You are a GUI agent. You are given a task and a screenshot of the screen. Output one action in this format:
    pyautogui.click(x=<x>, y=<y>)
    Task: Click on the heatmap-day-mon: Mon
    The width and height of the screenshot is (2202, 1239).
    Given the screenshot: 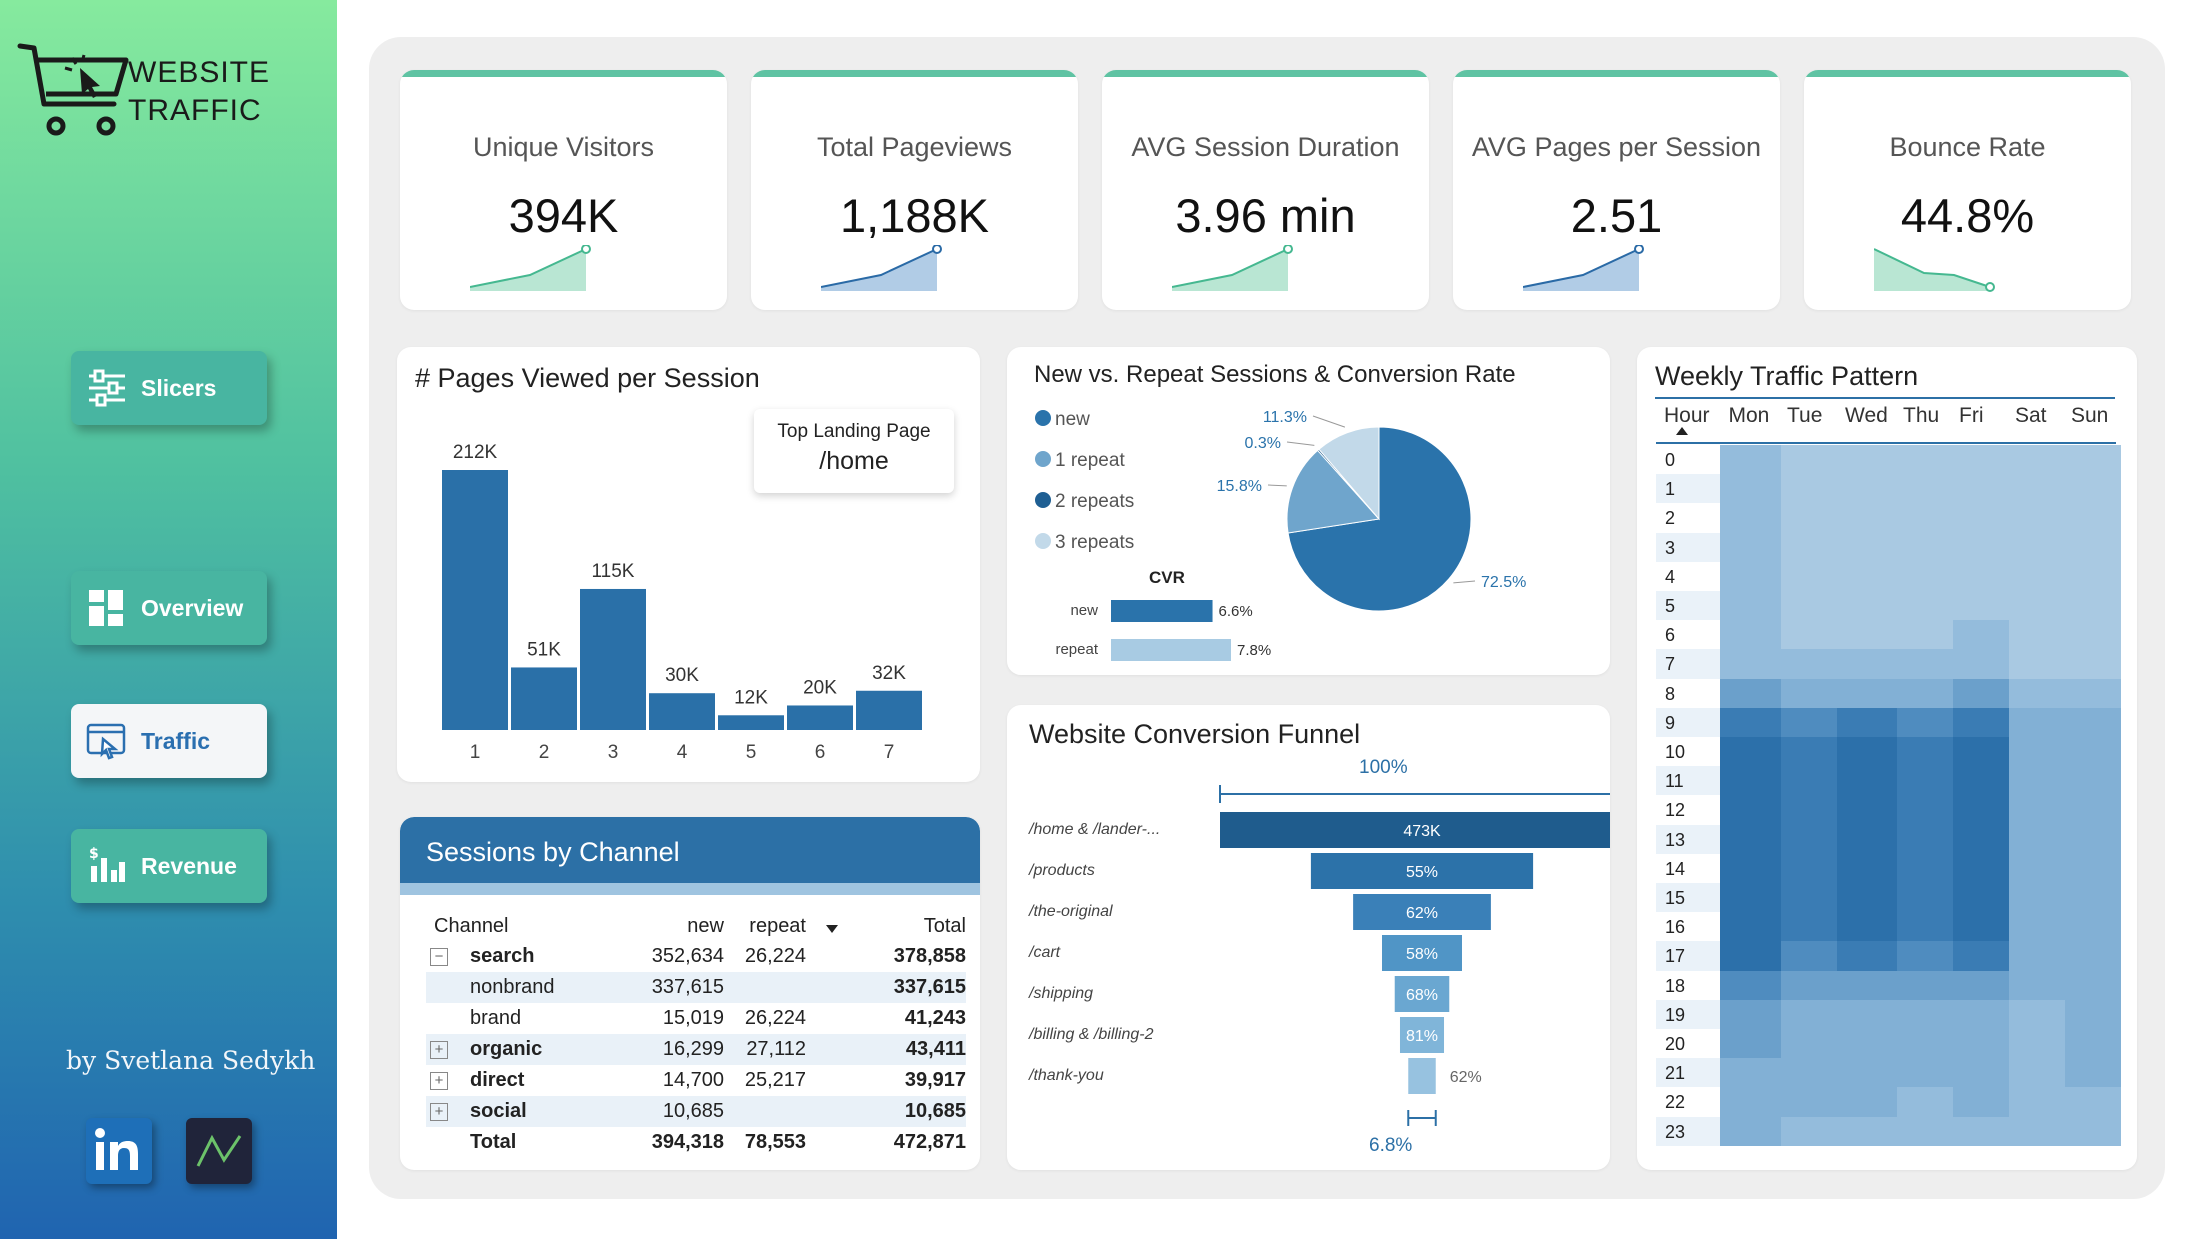 What is the action you would take?
    pyautogui.click(x=1749, y=416)
    